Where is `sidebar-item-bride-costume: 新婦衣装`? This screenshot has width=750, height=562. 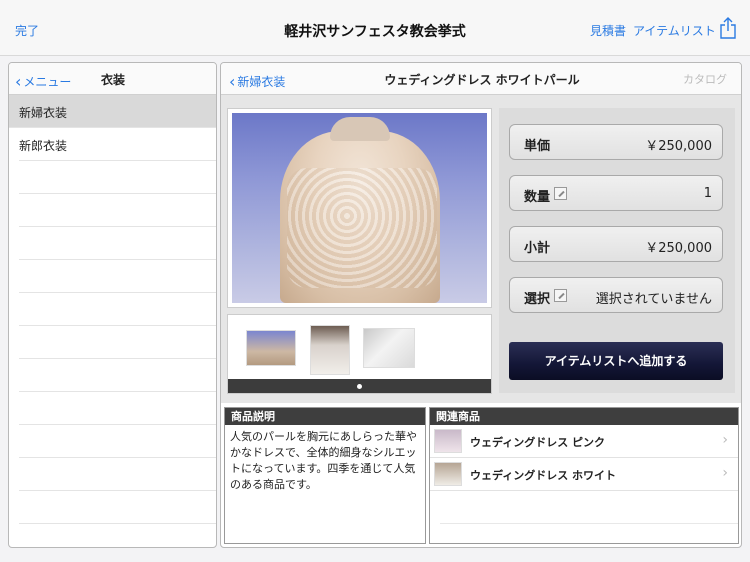 sidebar-item-bride-costume: 新婦衣装 is located at coordinates (112, 111).